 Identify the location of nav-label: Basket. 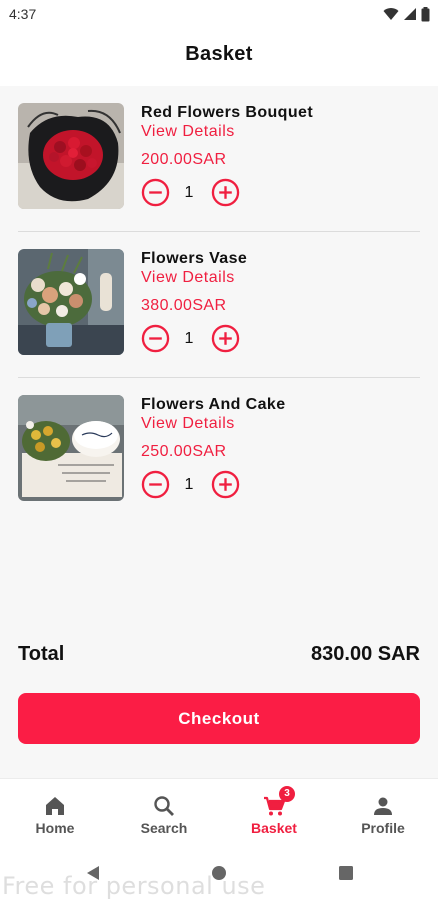
(274, 828).